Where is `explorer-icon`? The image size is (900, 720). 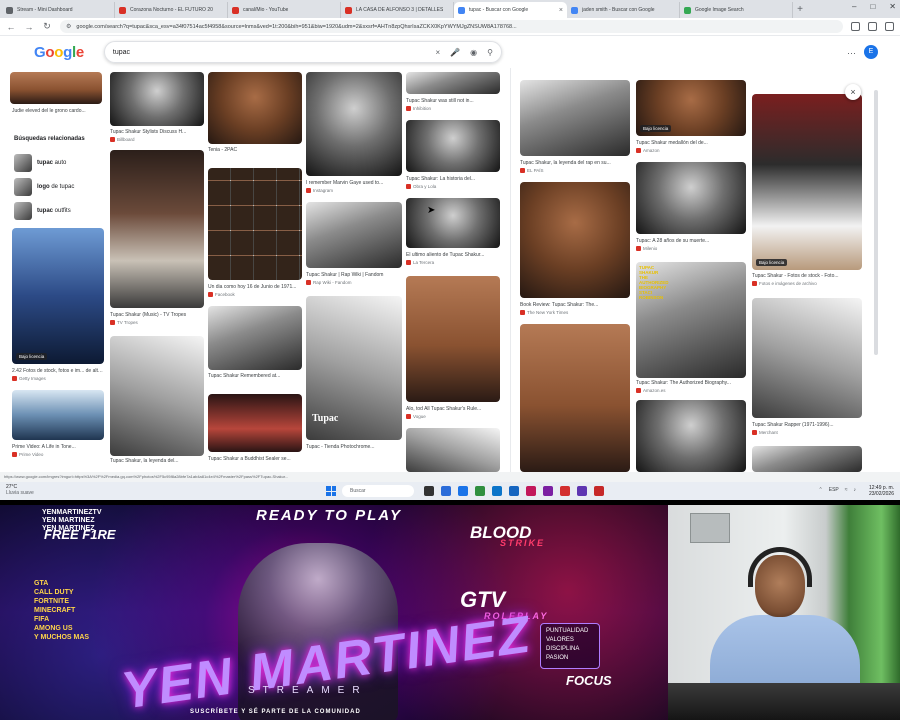
explorer-icon is located at coordinates (463, 491).